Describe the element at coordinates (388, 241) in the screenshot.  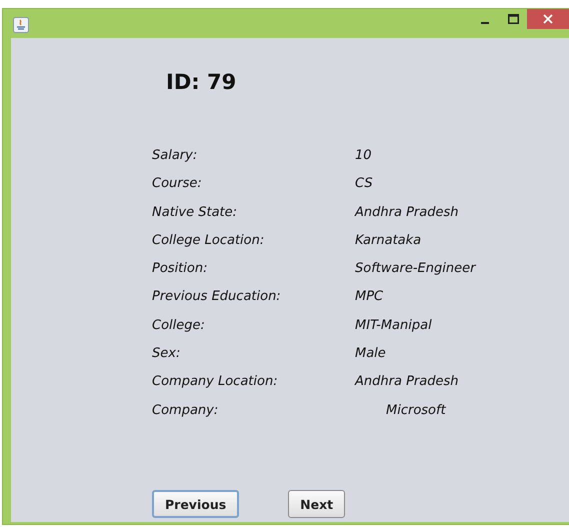
I see `field-value: Karnataka` at that location.